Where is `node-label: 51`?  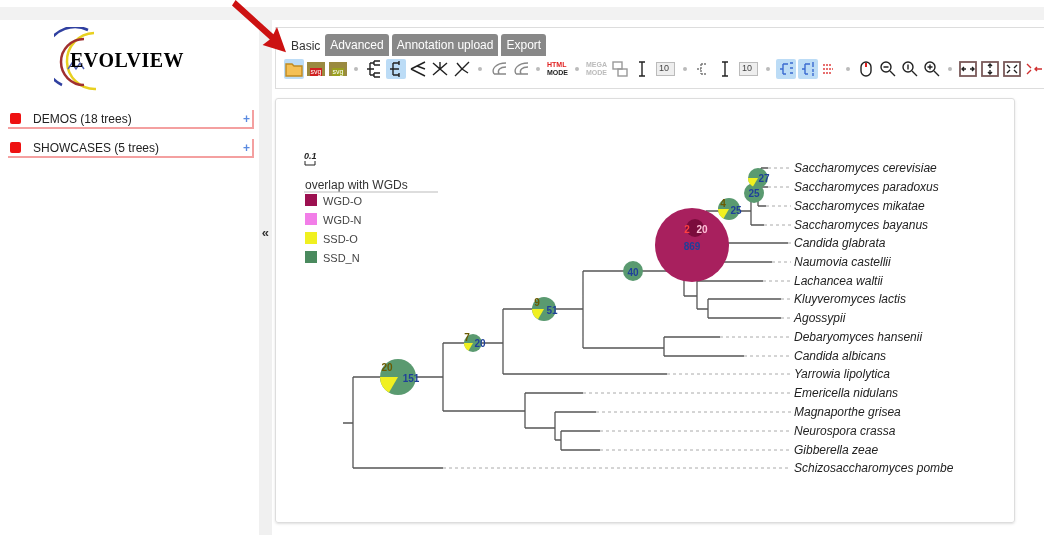 node-label: 51 is located at coordinates (552, 310).